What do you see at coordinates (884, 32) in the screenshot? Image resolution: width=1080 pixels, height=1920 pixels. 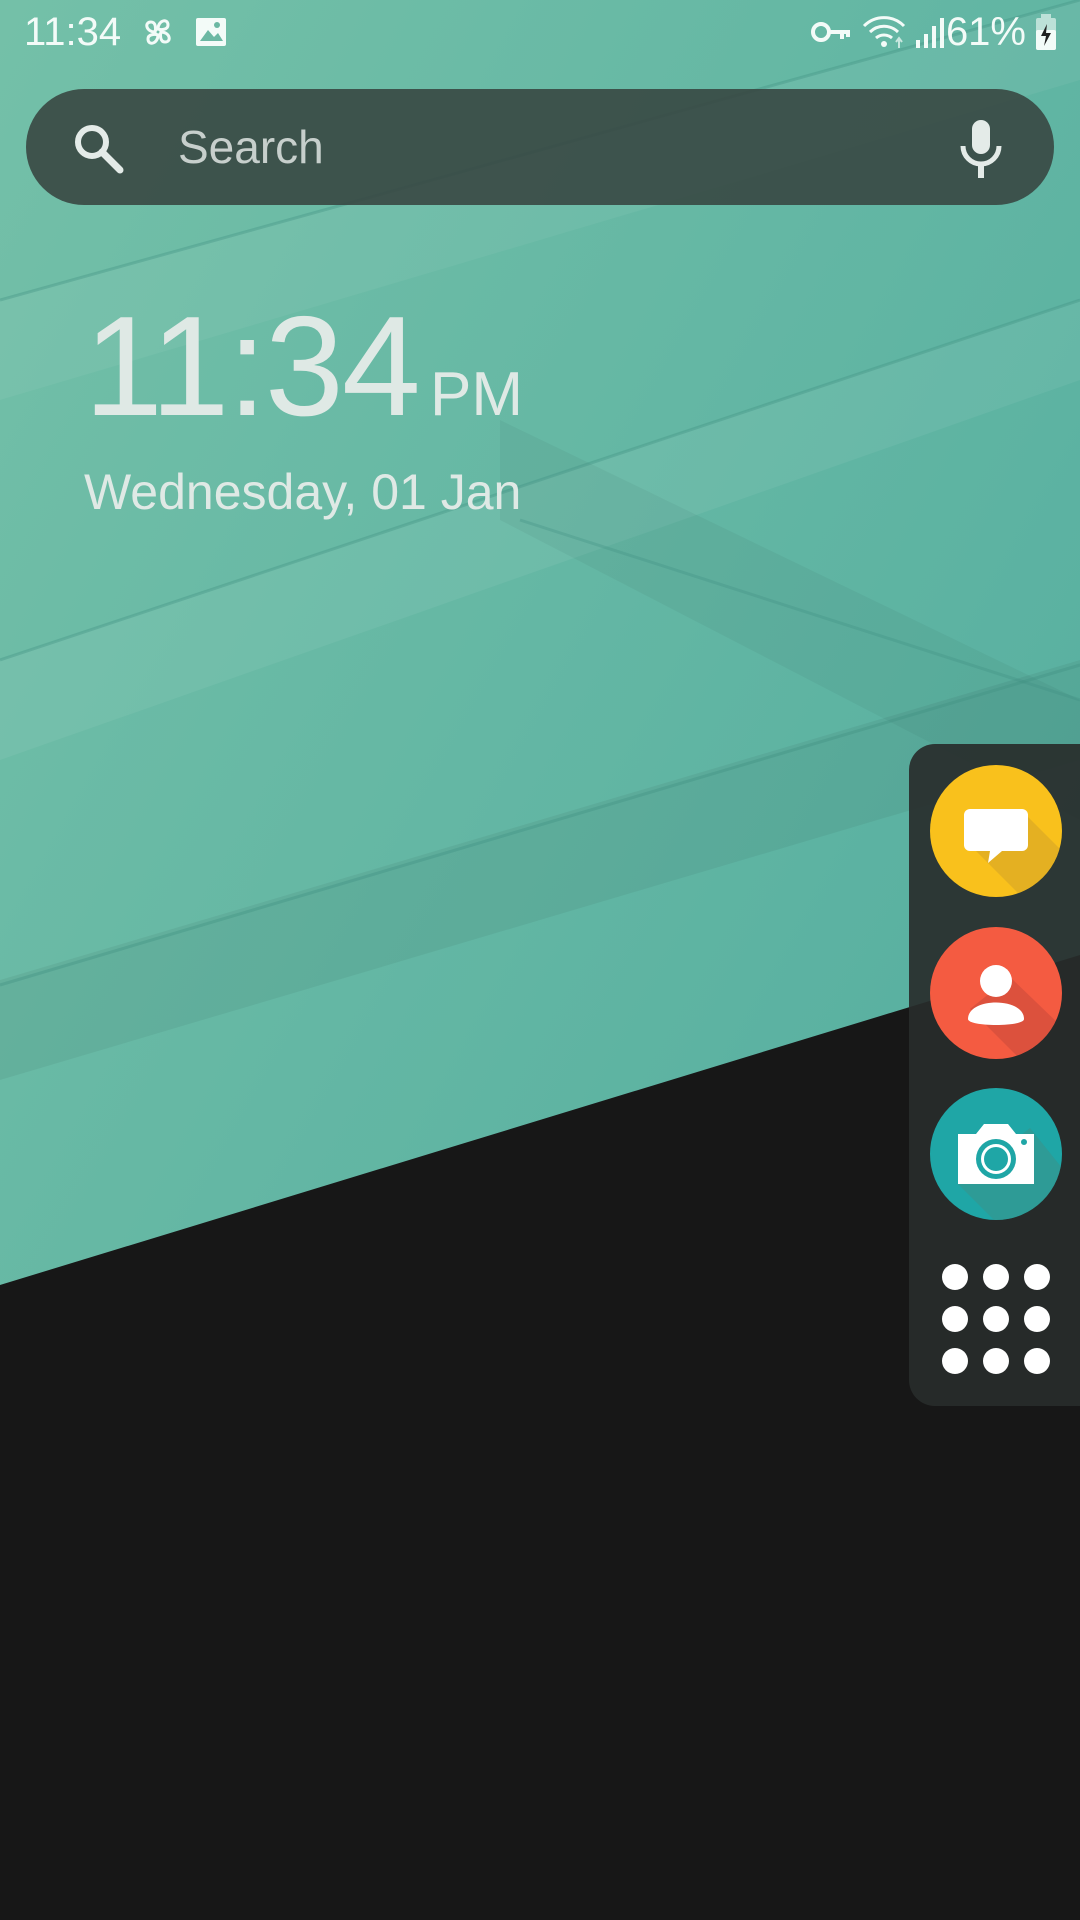 I see `wifi-icon` at bounding box center [884, 32].